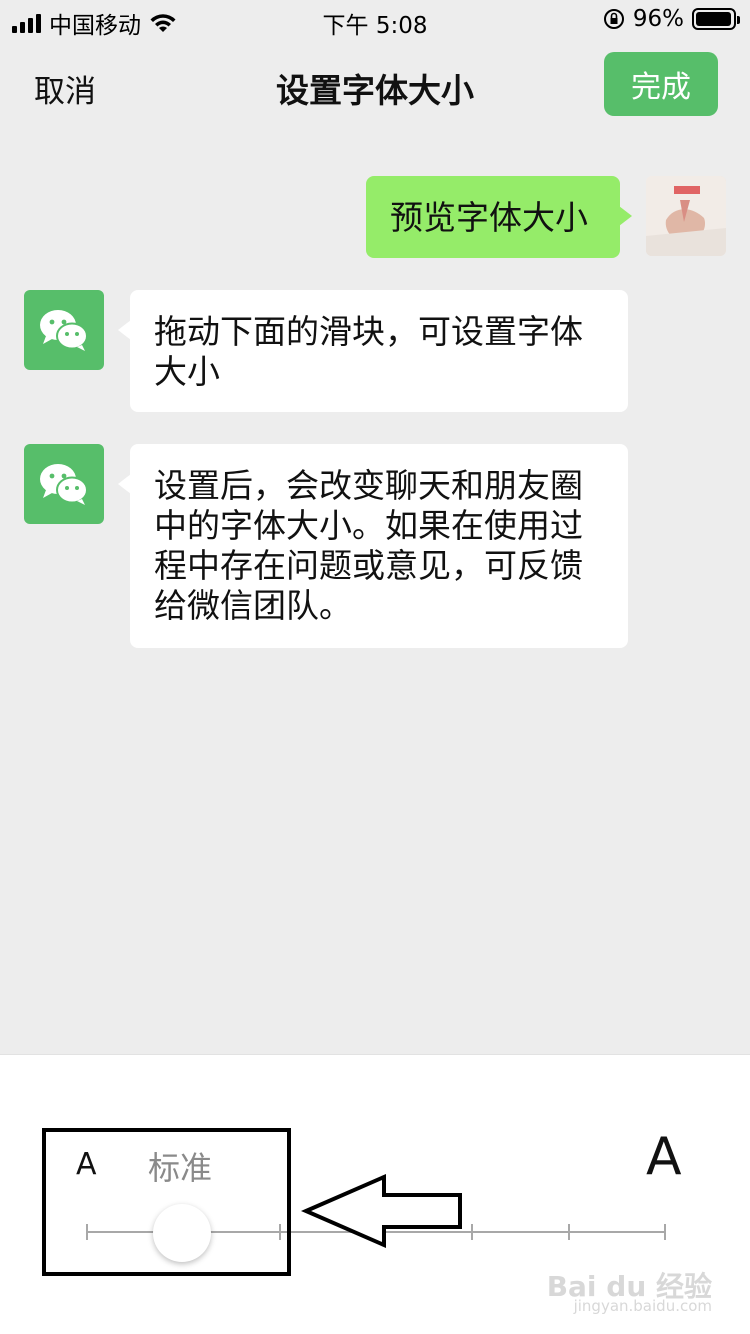 The height and width of the screenshot is (1334, 750). I want to click on outgoing-message-bubble: 预览字体大小, so click(499, 217).